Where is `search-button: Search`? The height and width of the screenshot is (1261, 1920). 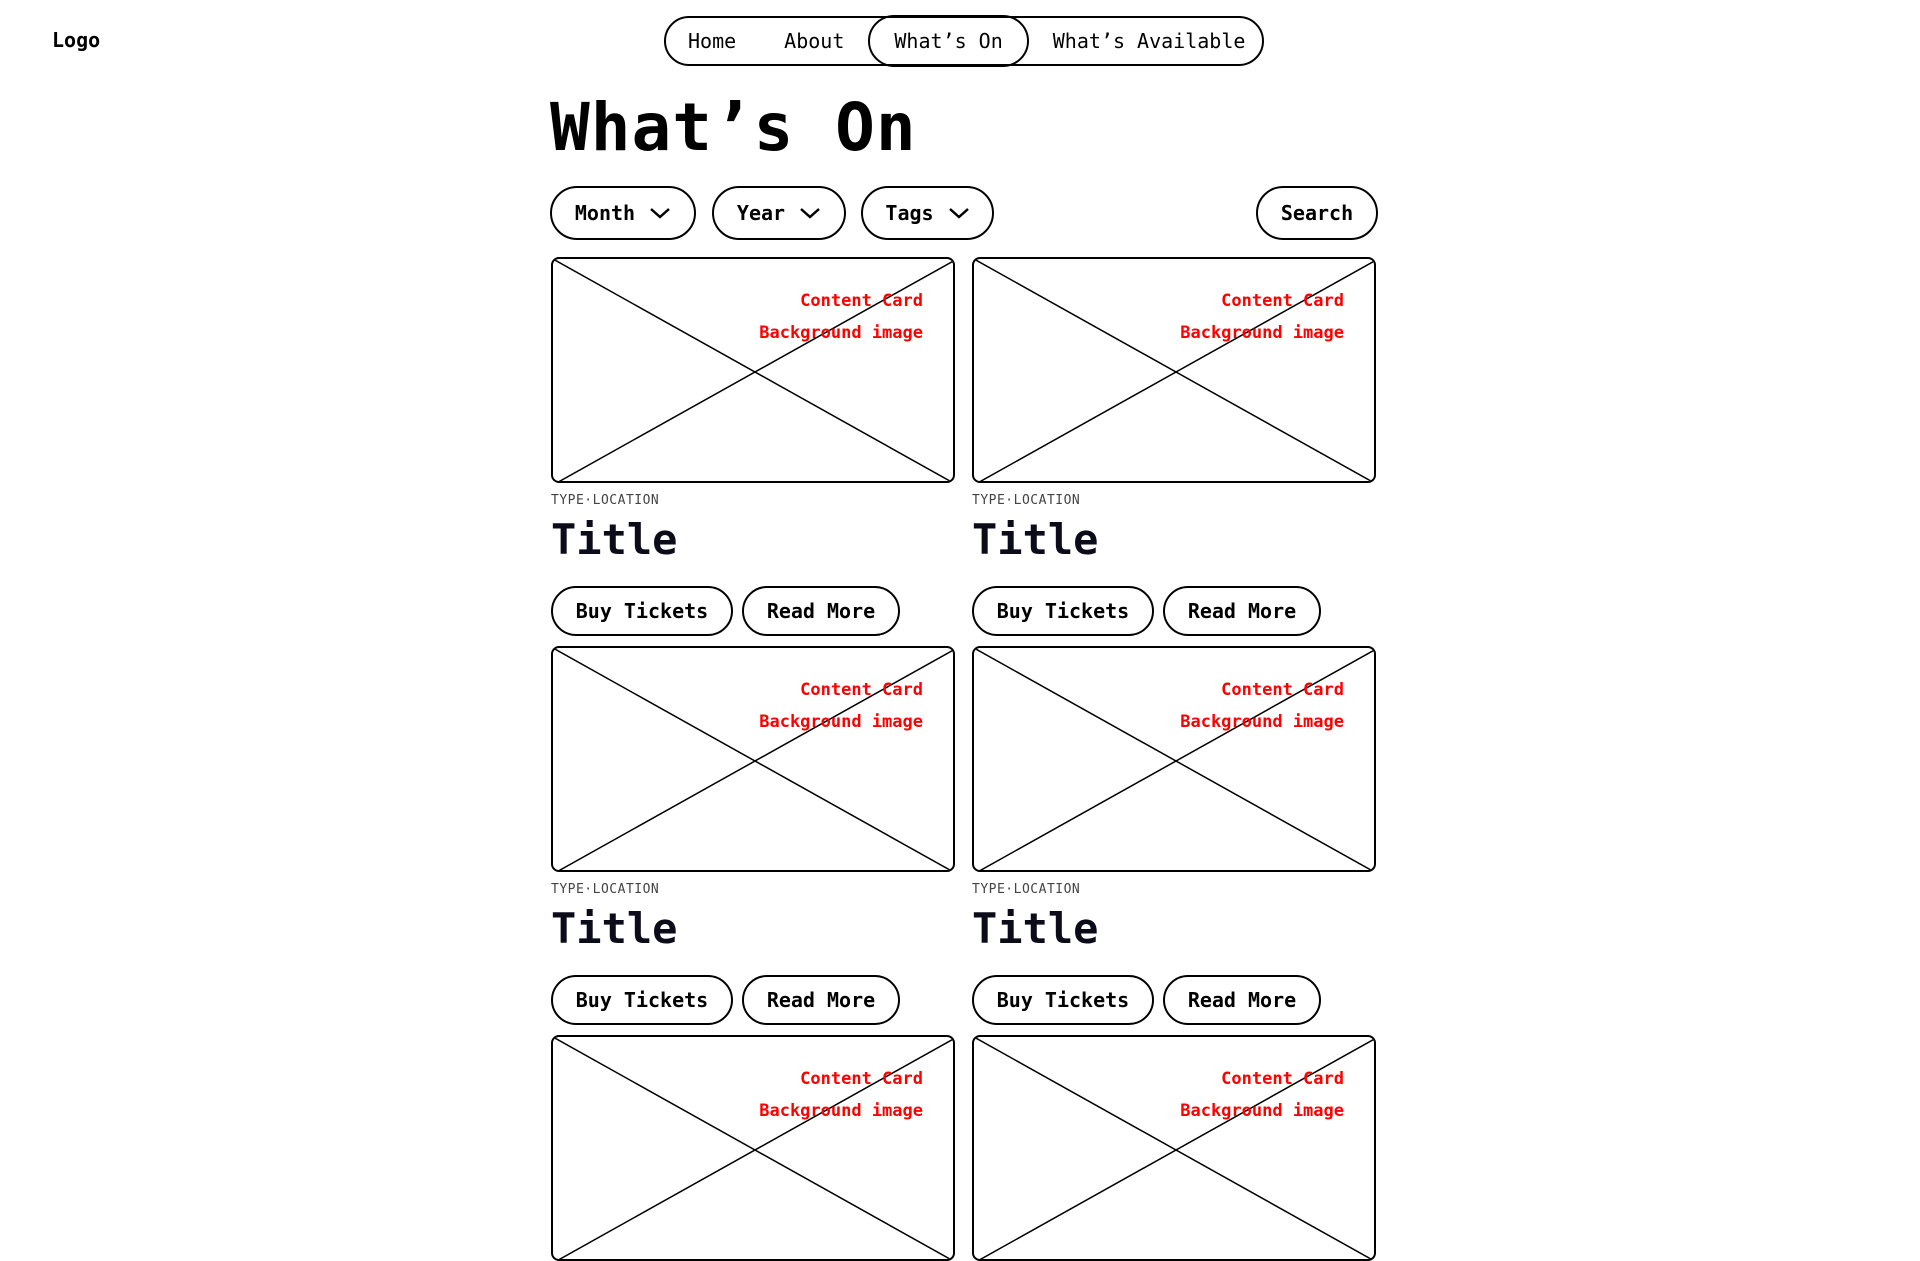
search-button: Search is located at coordinates (1317, 213).